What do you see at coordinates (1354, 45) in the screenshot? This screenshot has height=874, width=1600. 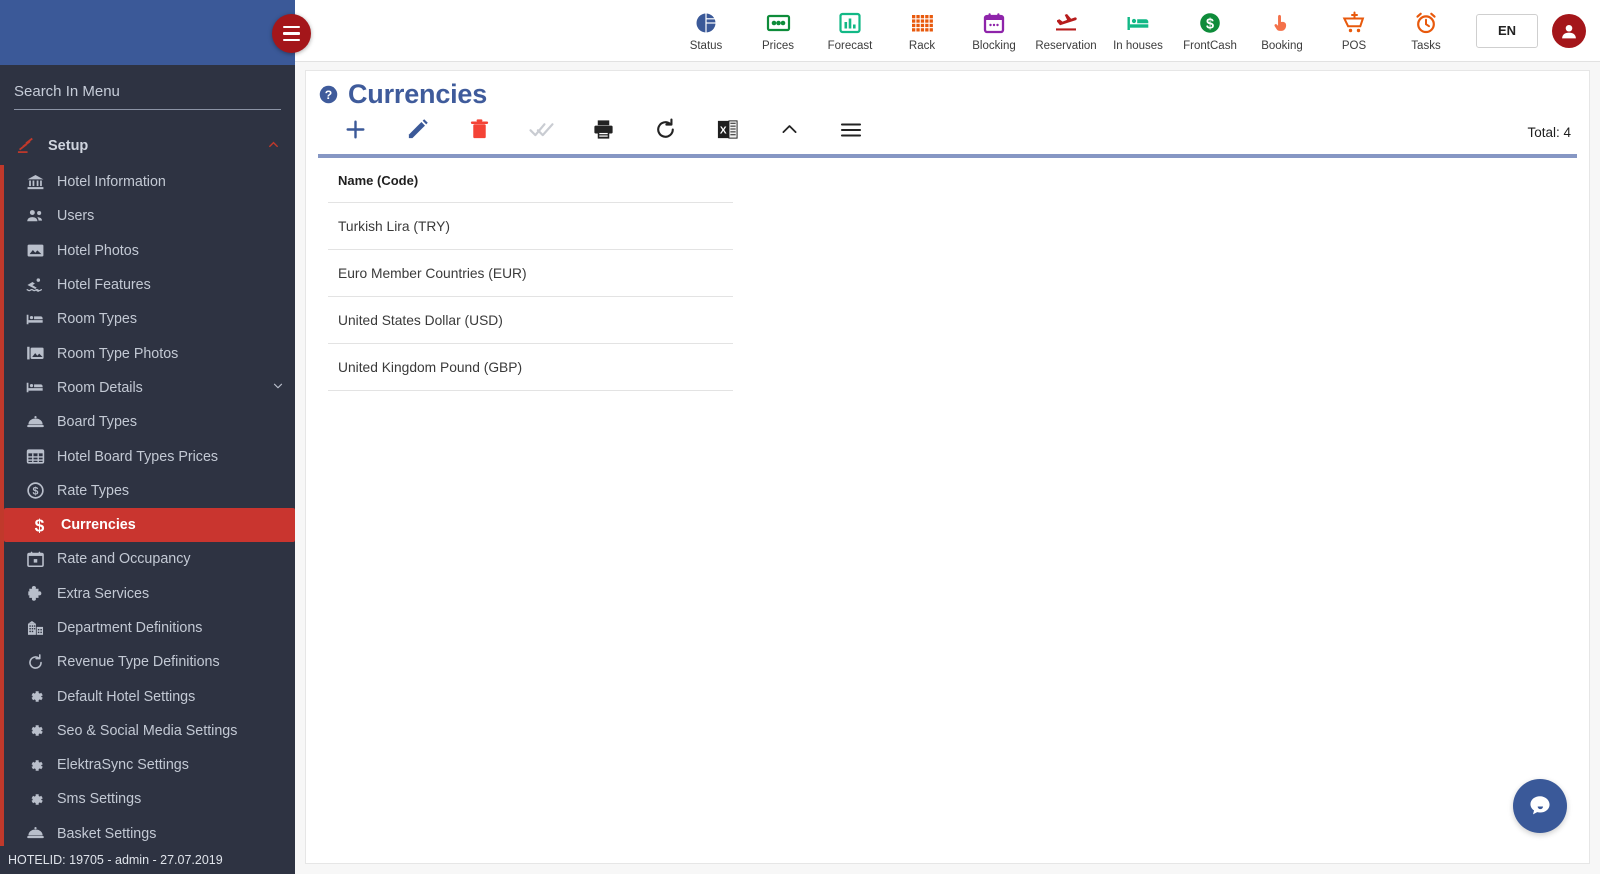 I see `nav-item-label: POS` at bounding box center [1354, 45].